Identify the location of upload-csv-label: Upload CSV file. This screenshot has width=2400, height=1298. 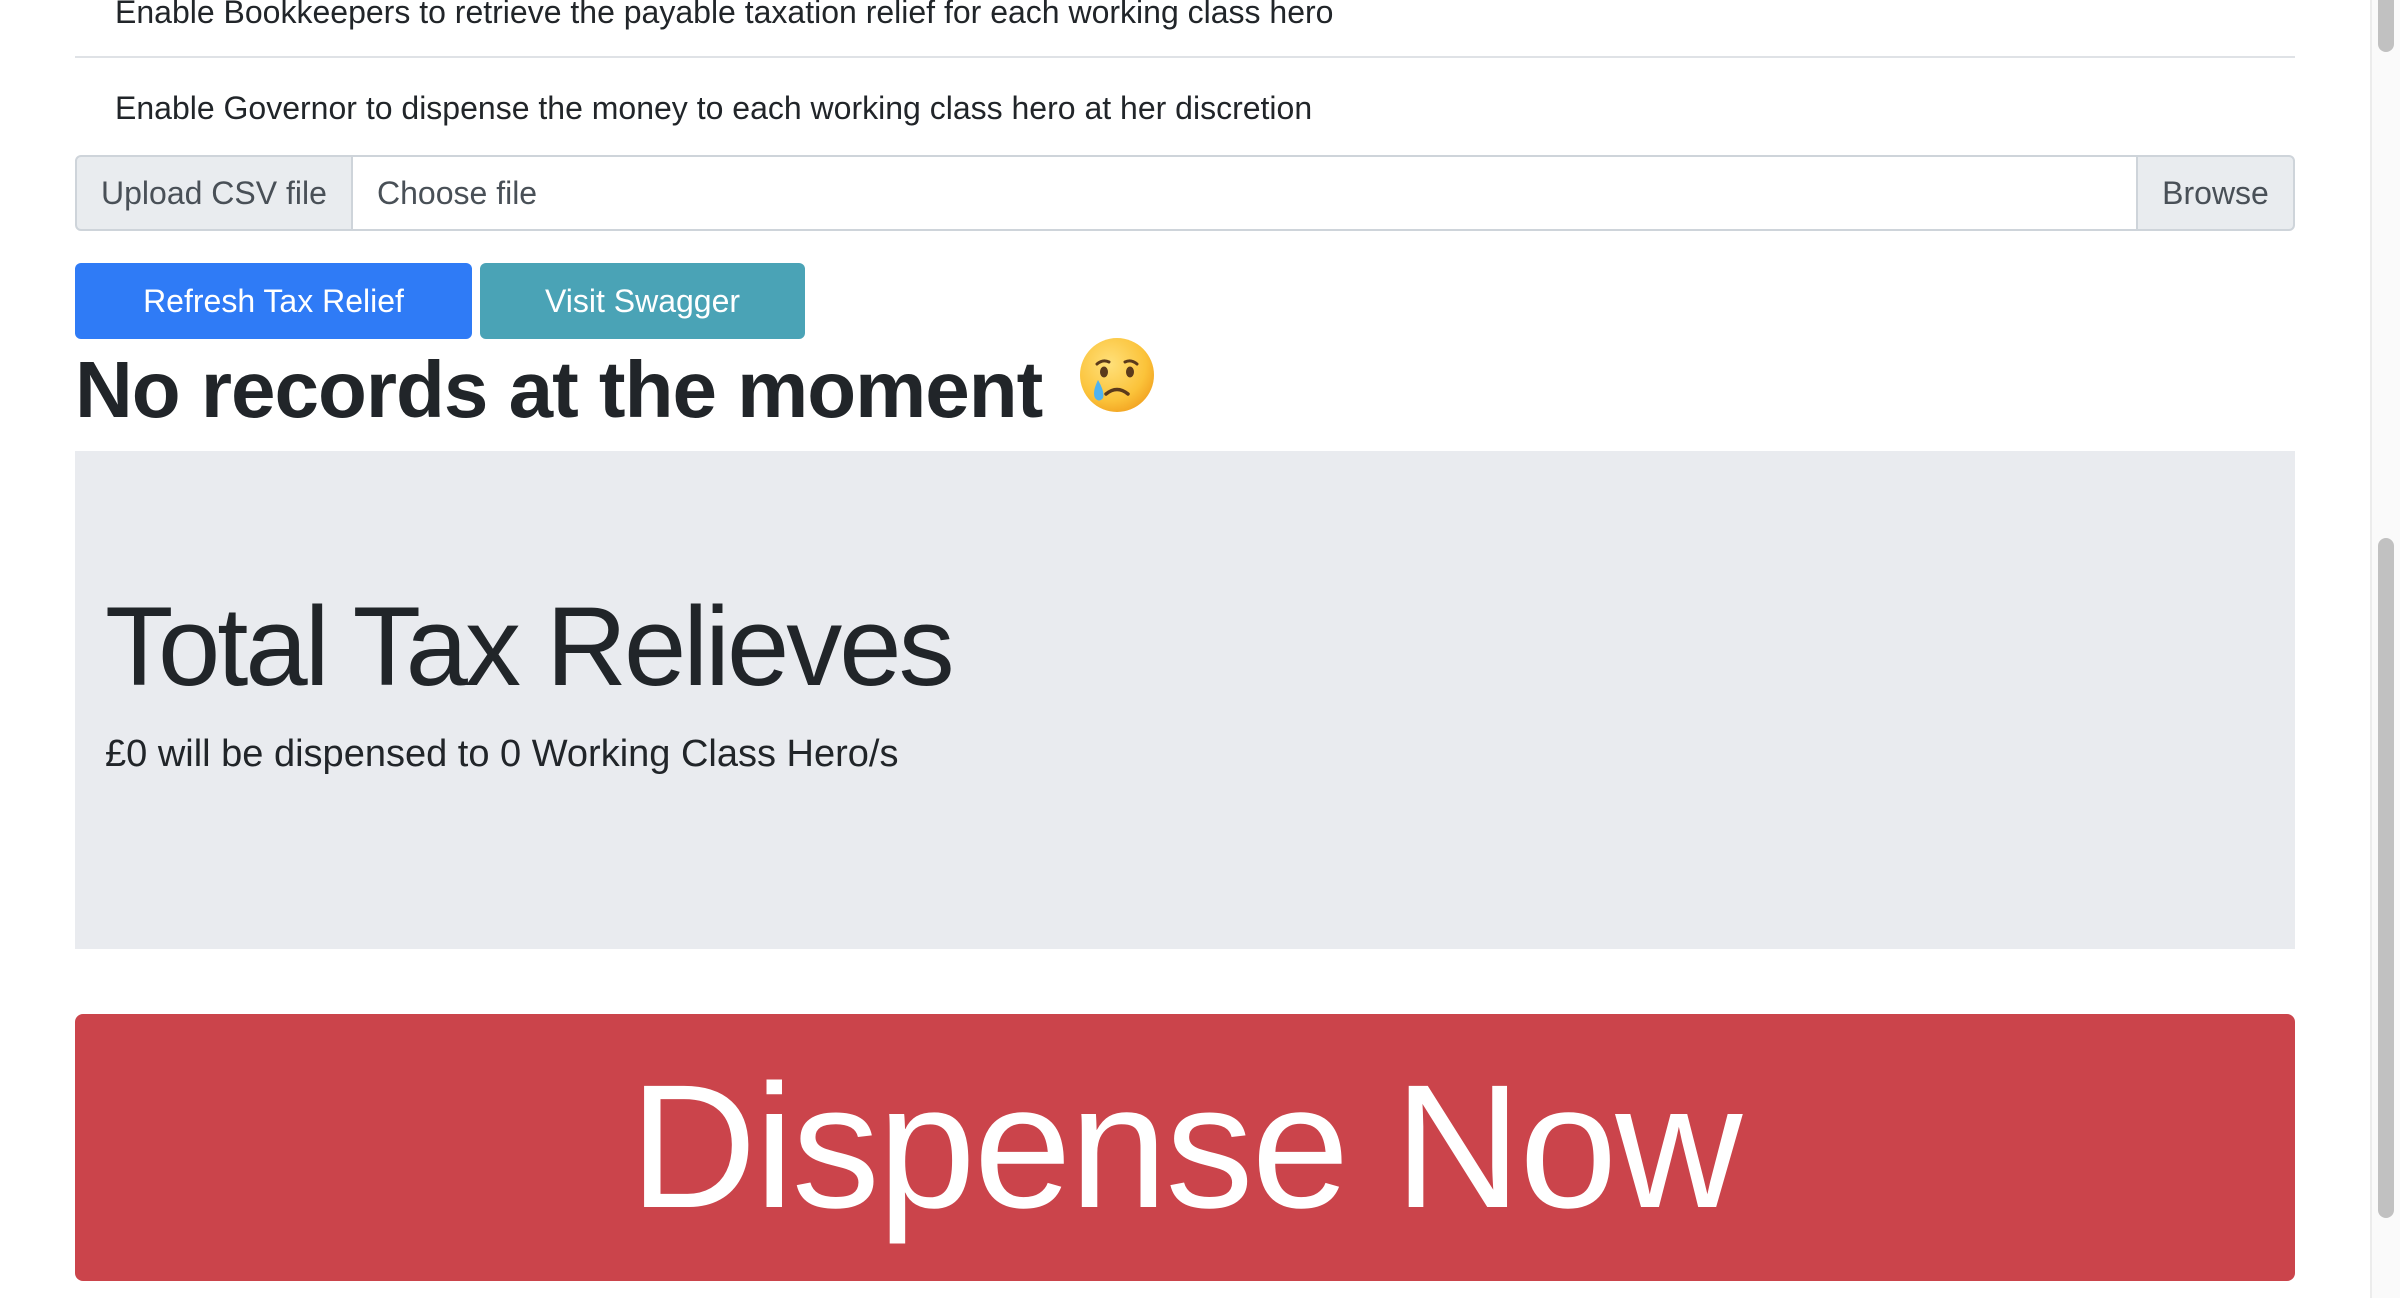
(214, 193).